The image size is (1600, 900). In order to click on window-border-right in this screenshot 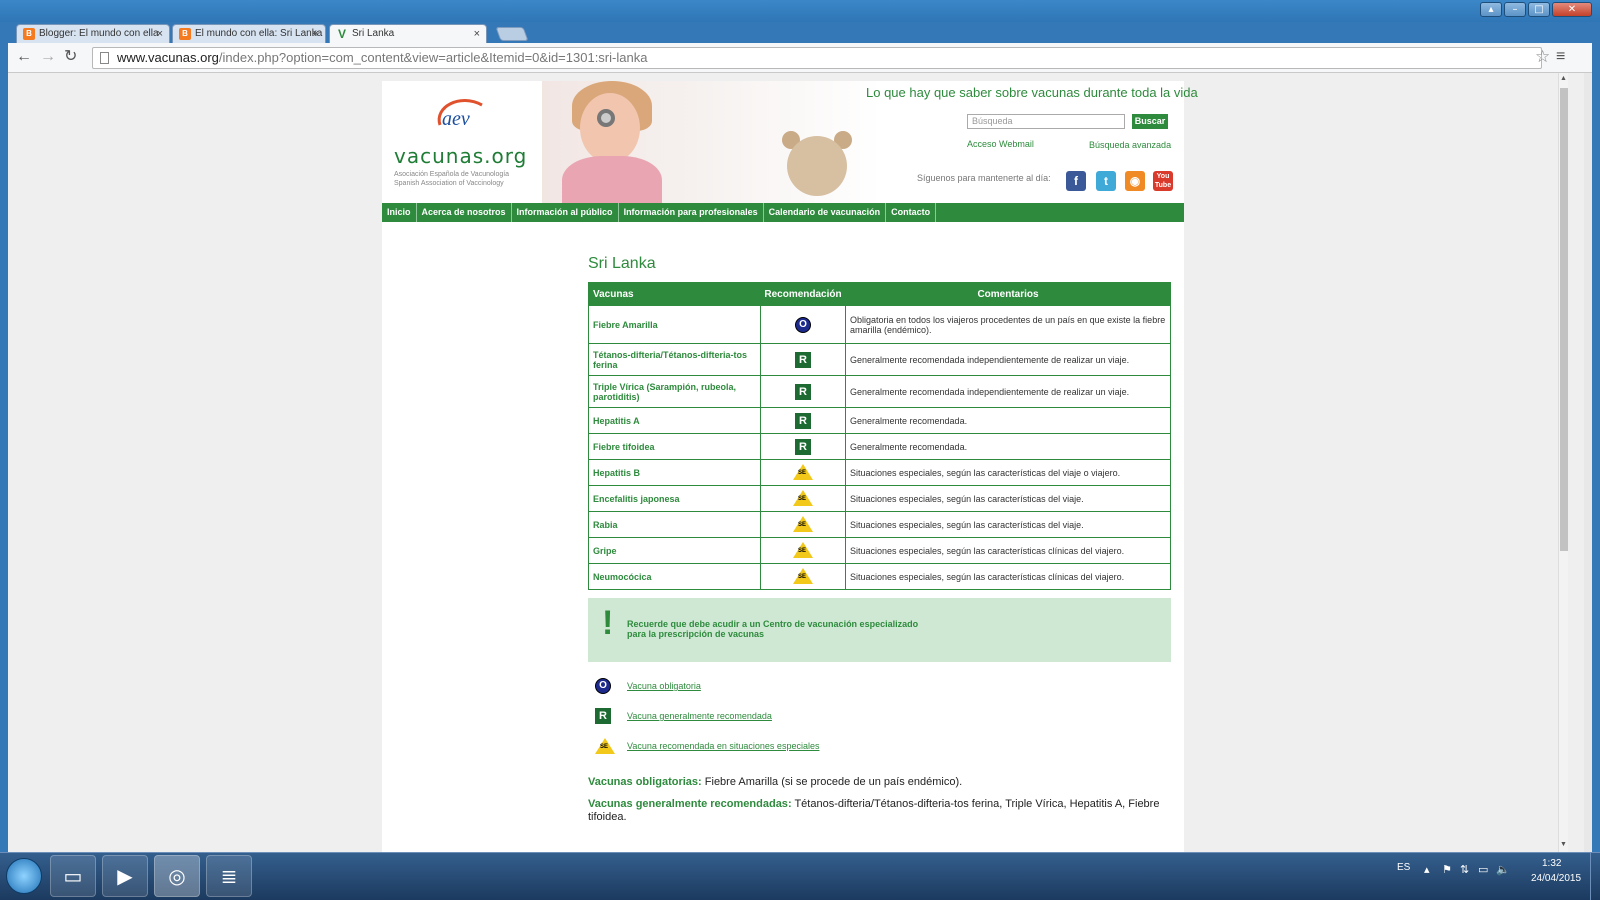, I will do `click(1596, 437)`.